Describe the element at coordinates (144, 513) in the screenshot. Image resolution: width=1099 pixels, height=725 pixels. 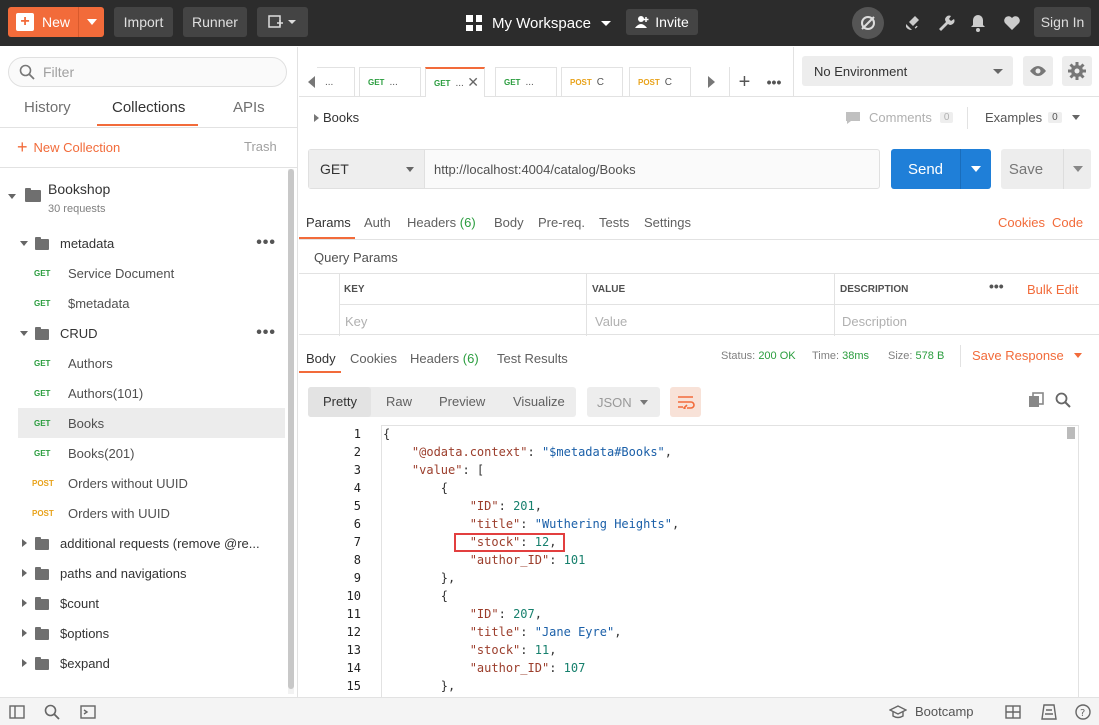
I see `request-item: POST Orders with UUID` at that location.